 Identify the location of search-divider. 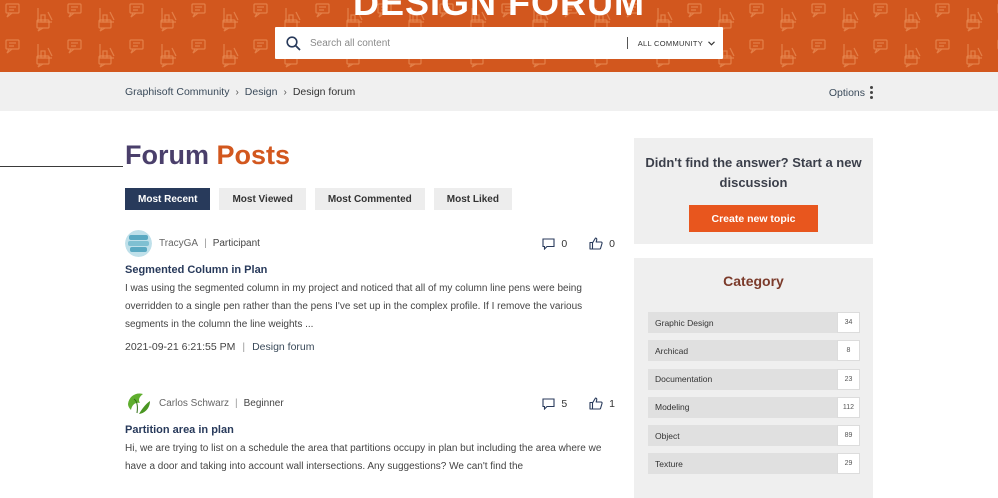
(627, 43).